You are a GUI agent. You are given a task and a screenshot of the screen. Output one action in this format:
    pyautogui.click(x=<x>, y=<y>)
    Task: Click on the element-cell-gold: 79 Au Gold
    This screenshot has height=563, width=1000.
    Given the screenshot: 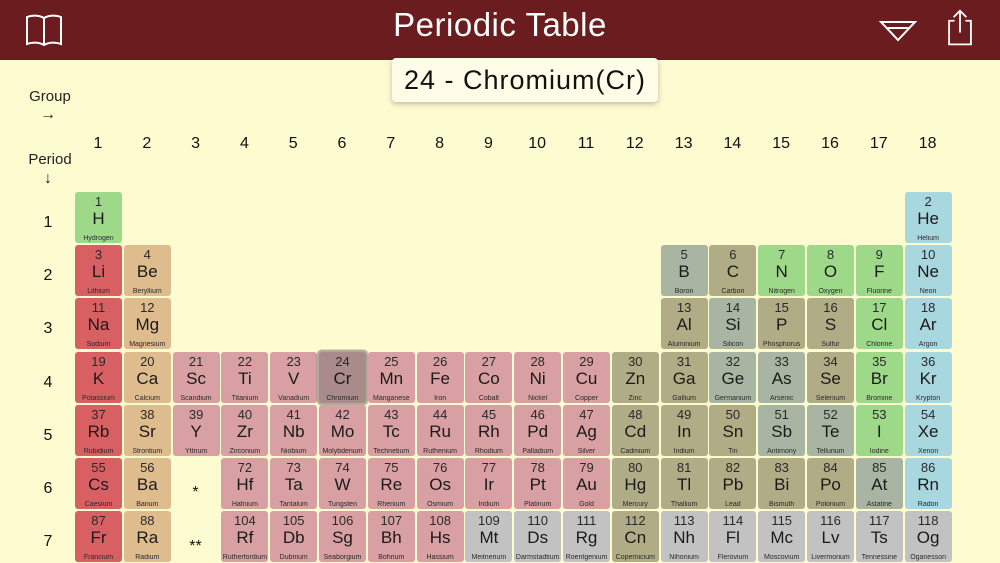 What is the action you would take?
    pyautogui.click(x=586, y=483)
    